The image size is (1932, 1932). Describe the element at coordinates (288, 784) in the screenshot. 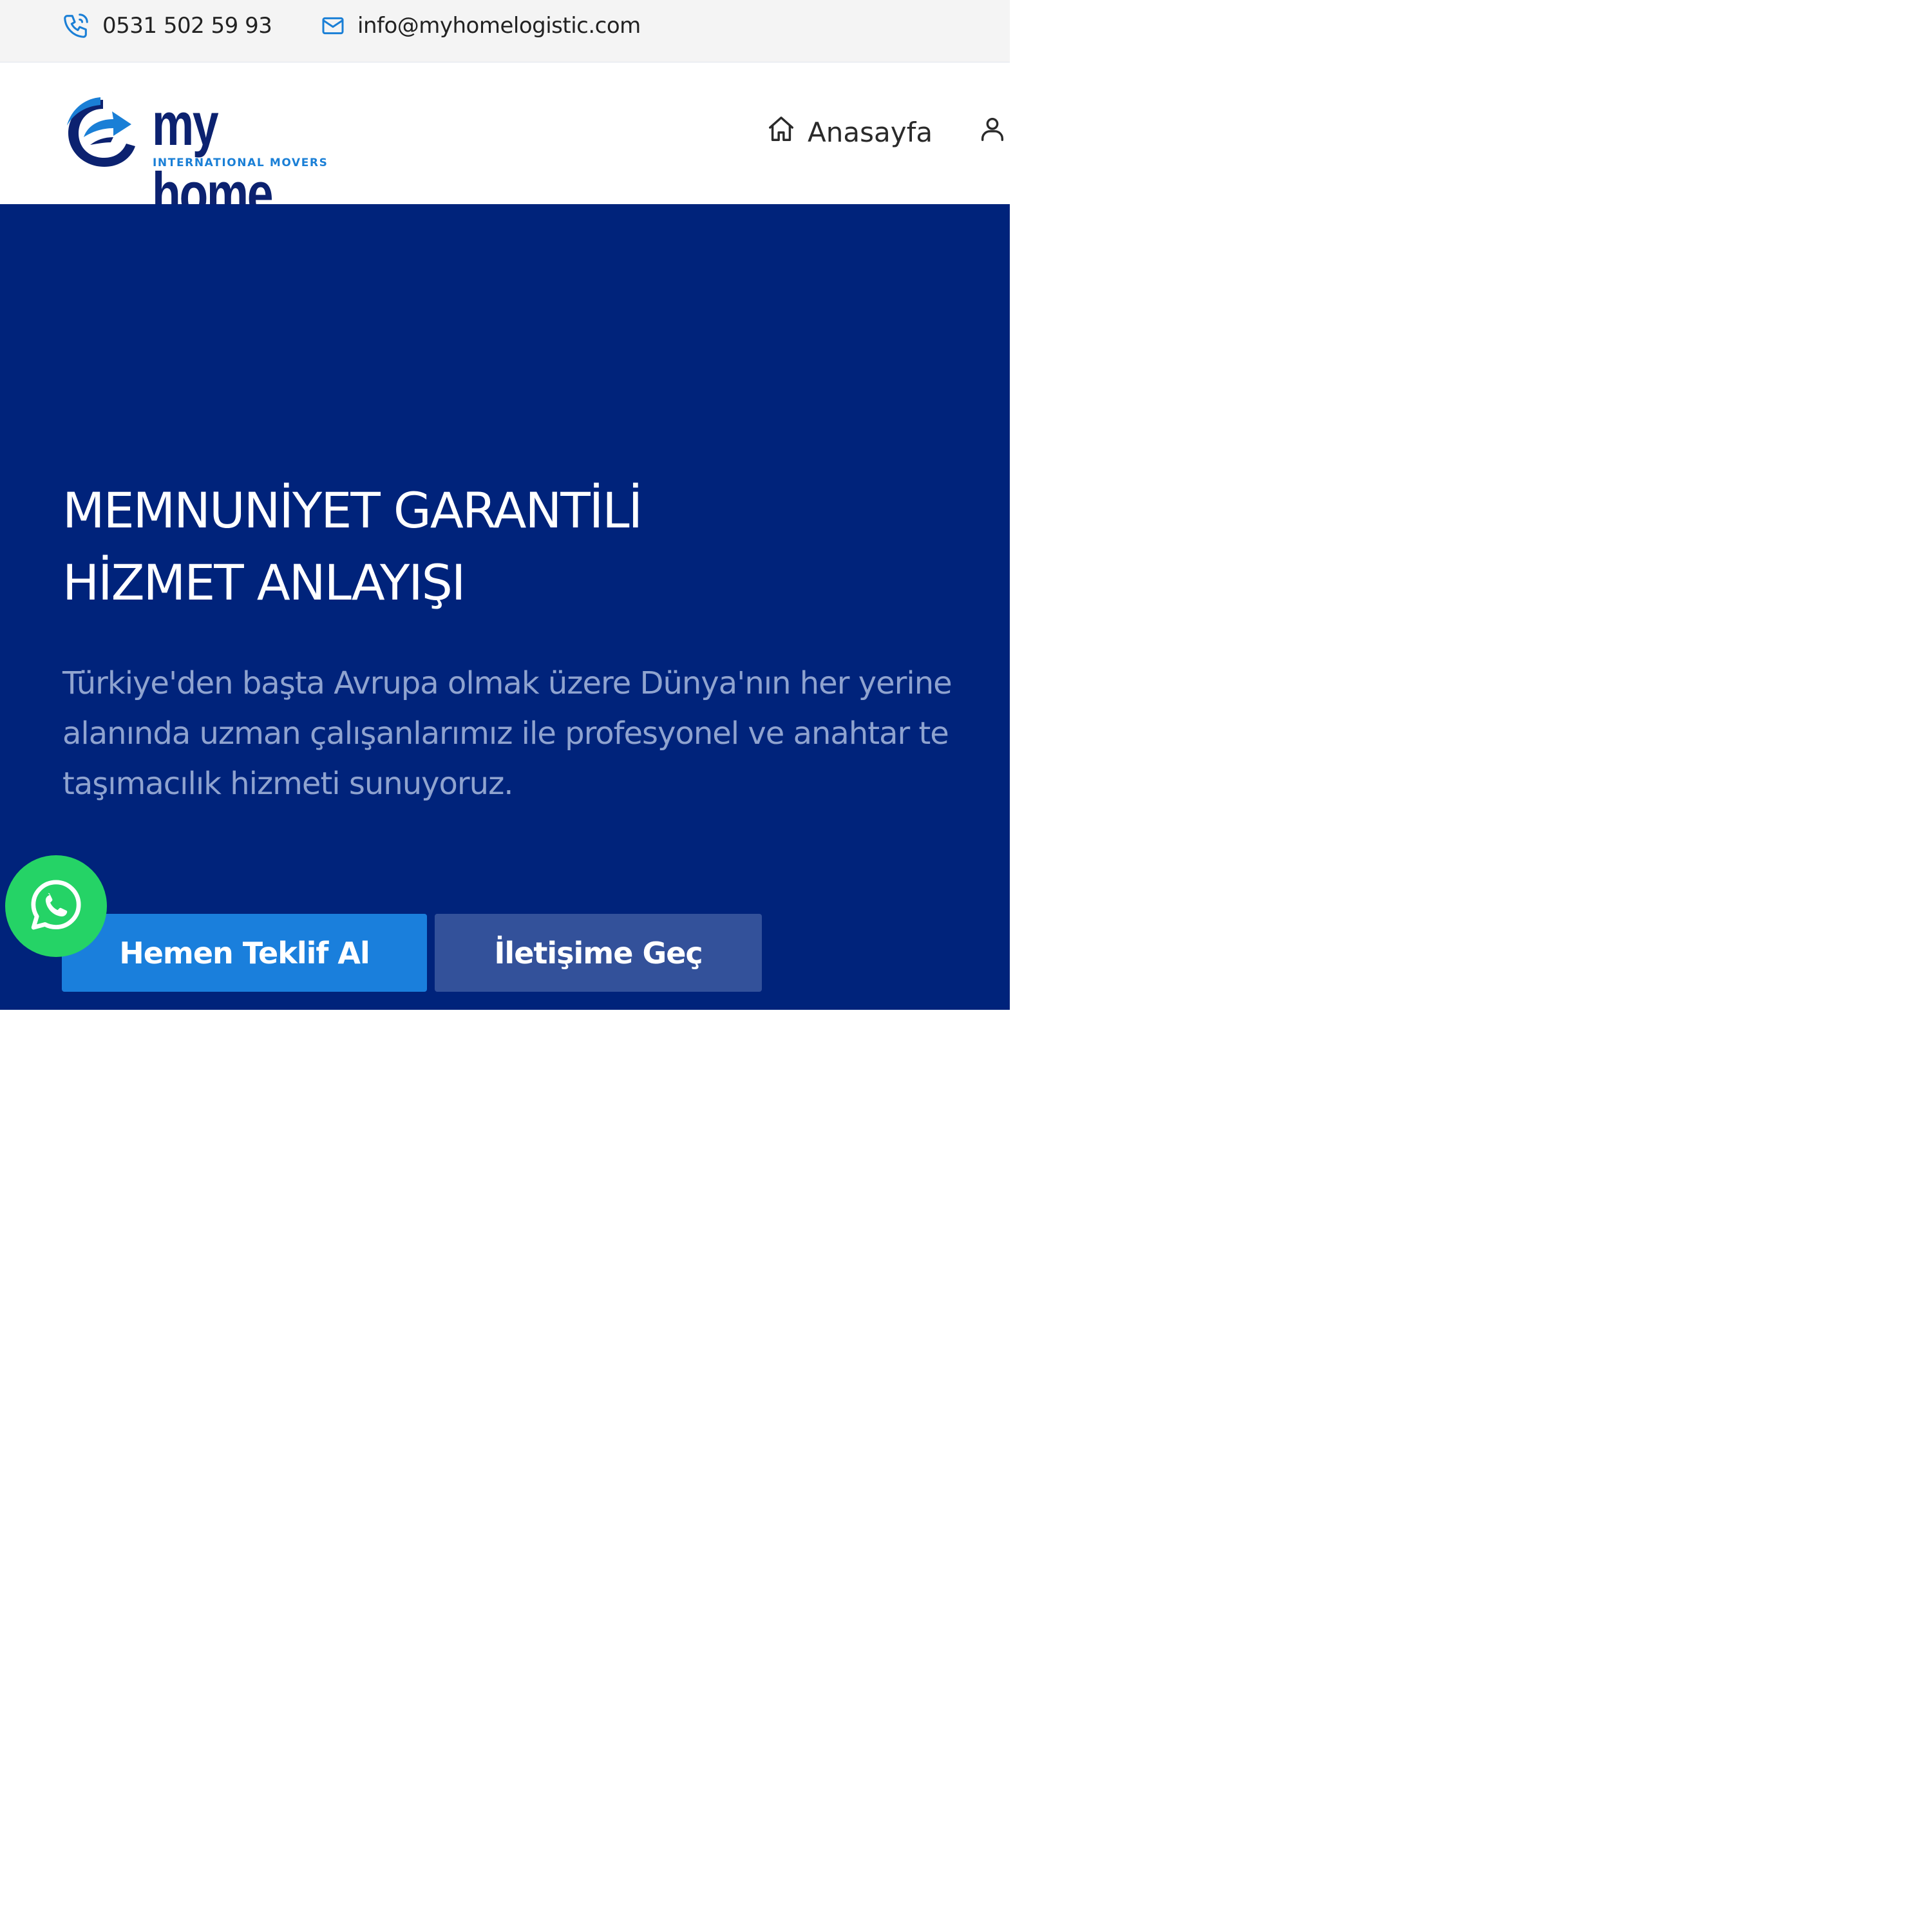

I see `hero-description-line: taşımacılık hizmeti sunuyoruz.` at that location.